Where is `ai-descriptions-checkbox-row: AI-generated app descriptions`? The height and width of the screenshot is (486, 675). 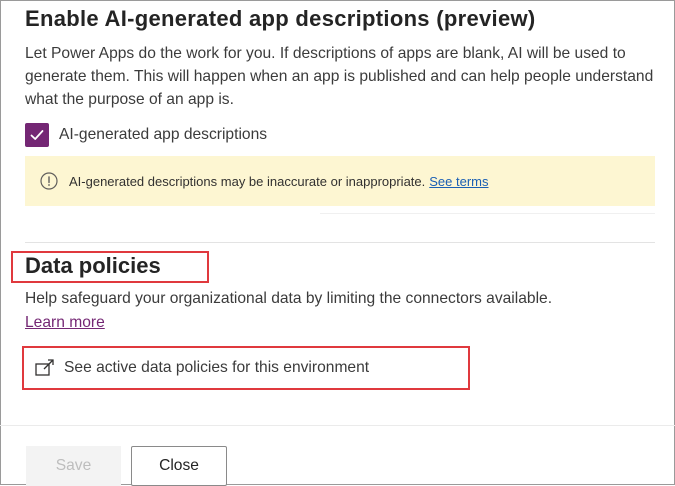 ai-descriptions-checkbox-row: AI-generated app descriptions is located at coordinates (146, 135).